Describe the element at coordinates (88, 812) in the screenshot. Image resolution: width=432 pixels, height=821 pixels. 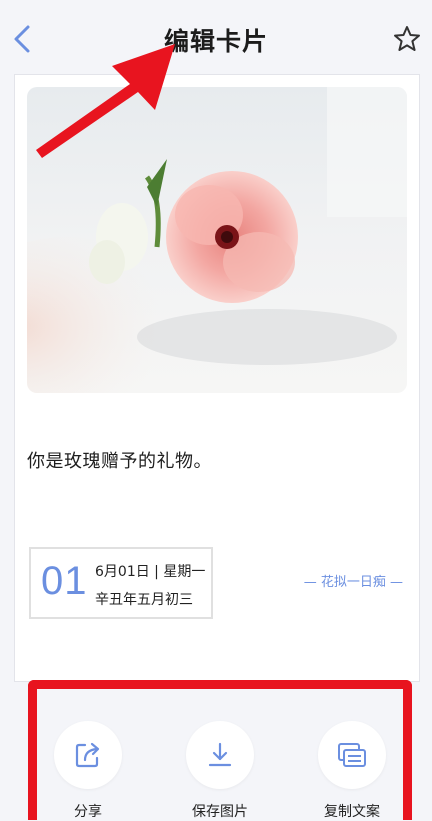
I see `share-label: 分享` at that location.